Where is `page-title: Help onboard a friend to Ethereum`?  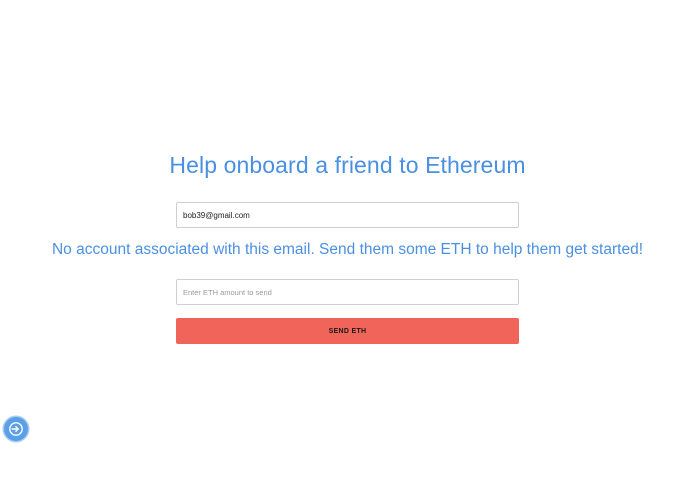 page-title: Help onboard a friend to Ethereum is located at coordinates (347, 165).